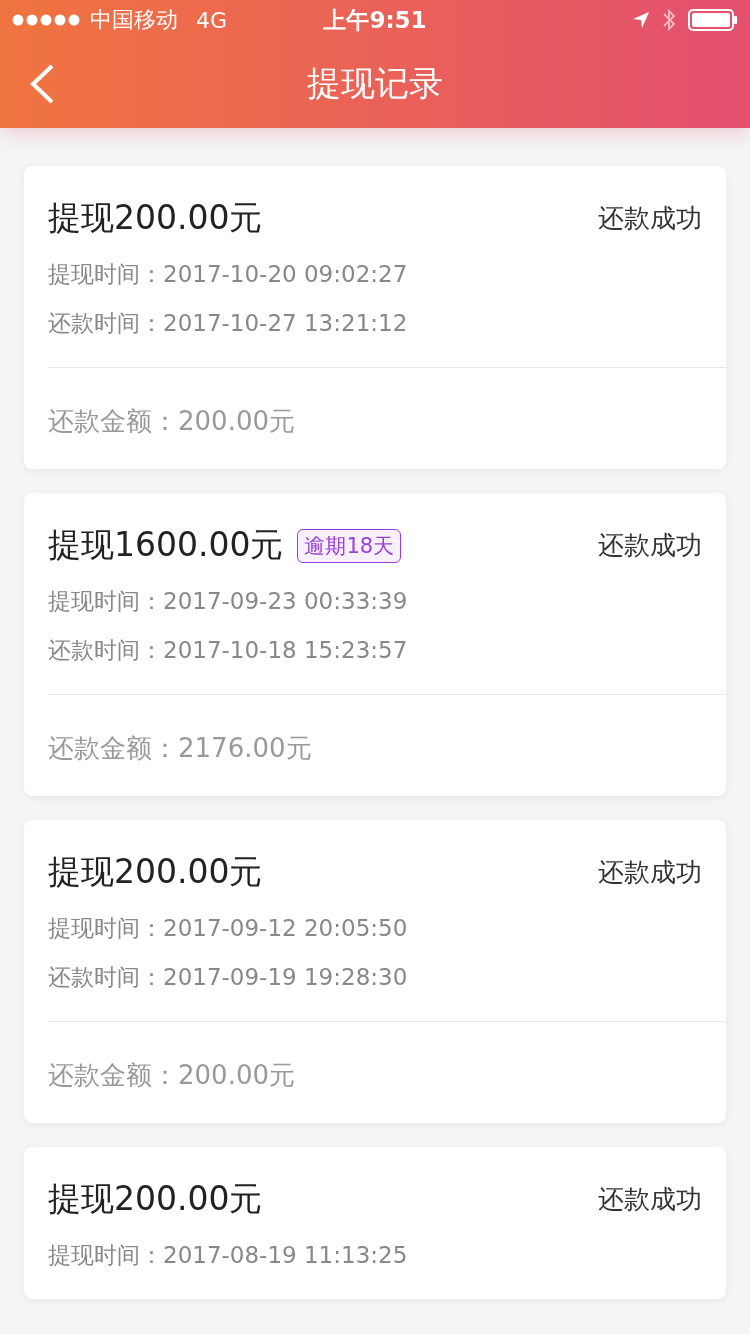 The width and height of the screenshot is (750, 1334). What do you see at coordinates (228, 650) in the screenshot?
I see `time-line: 还款时间：2017-10-18 15:23:57` at bounding box center [228, 650].